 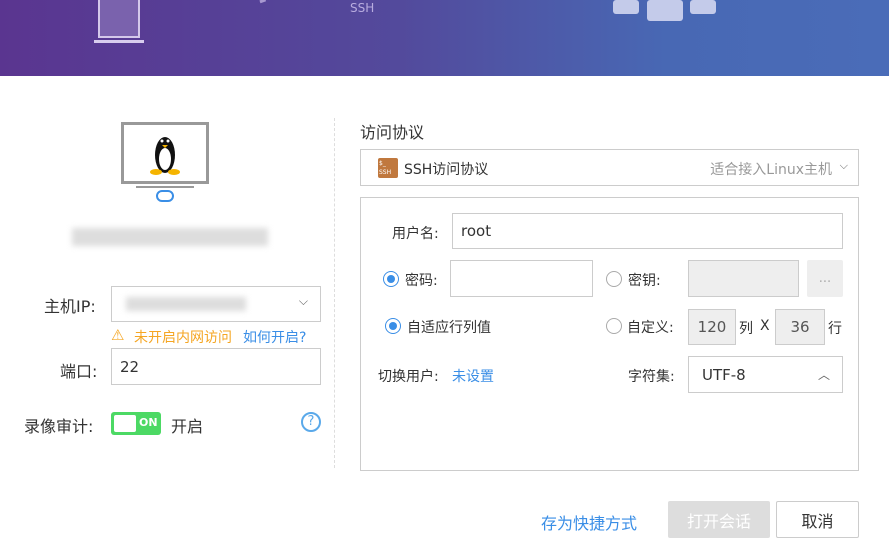 What do you see at coordinates (119, 41) in the screenshot?
I see `computer-base` at bounding box center [119, 41].